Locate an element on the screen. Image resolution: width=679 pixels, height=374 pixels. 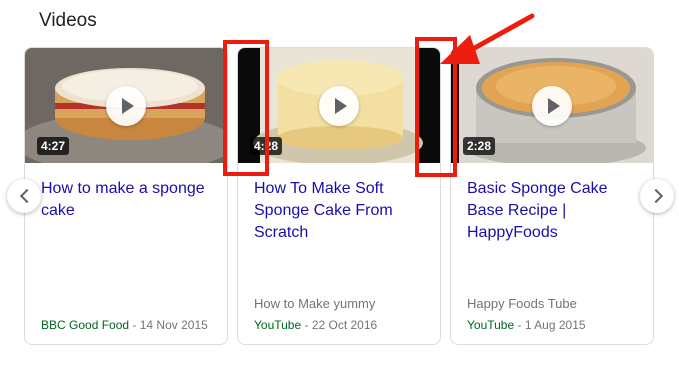
video-duration: 4:27 is located at coordinates (53, 146).